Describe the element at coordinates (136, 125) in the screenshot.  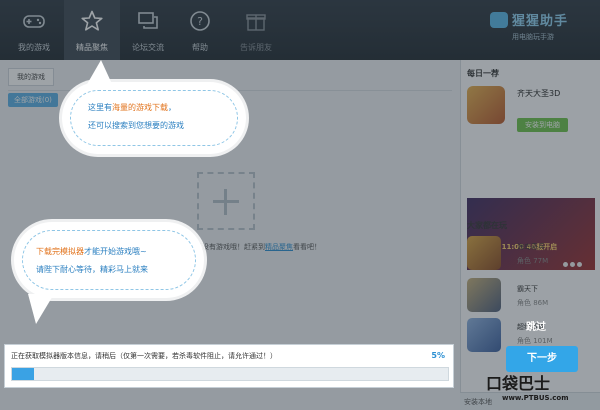
I see `callout-line: 还可以搜索到您想要的游戏` at that location.